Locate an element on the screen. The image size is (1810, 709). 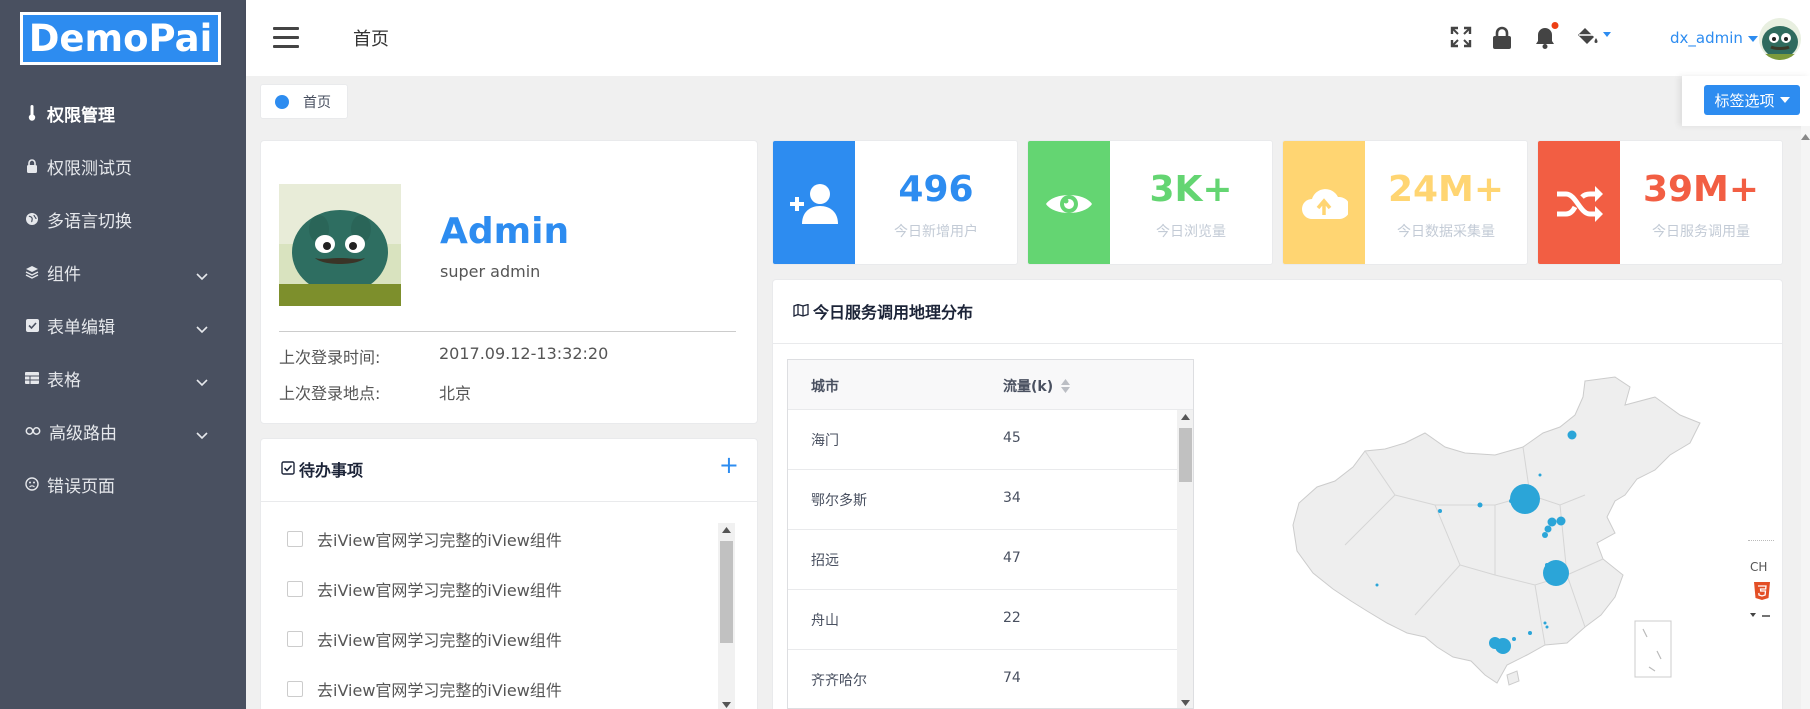
col-flow: 流量(k) is located at coordinates (1037, 386).